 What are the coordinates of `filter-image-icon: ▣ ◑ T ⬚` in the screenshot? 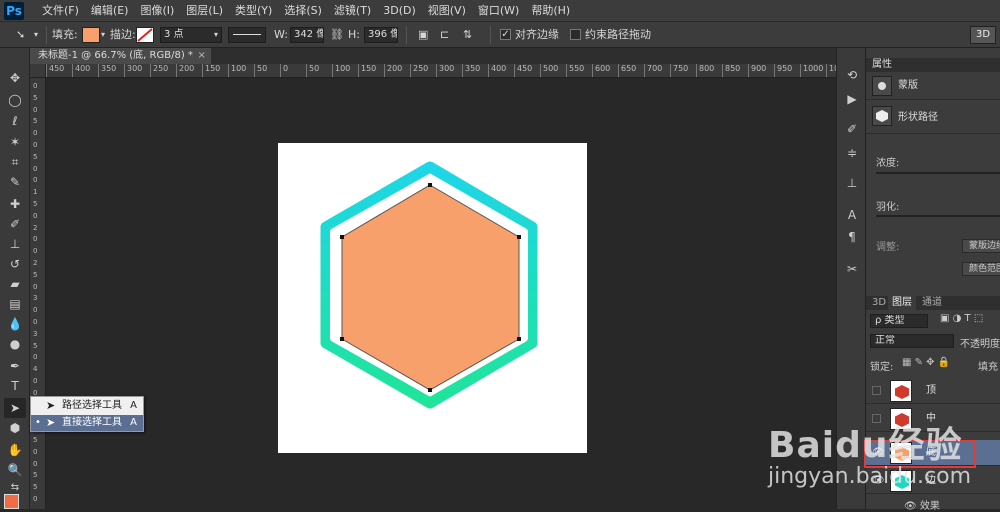 It's located at (961, 318).